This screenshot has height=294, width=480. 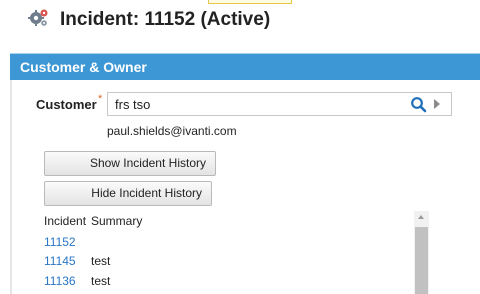 I want to click on incident-link: 11145, so click(x=60, y=261).